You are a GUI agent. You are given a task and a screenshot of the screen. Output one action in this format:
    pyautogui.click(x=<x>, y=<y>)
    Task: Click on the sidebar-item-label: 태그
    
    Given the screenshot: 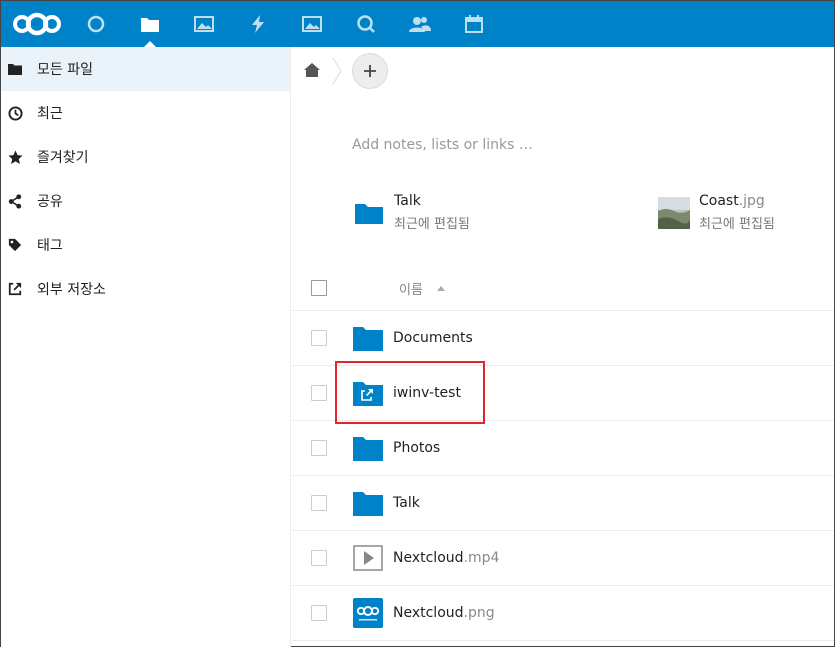 What is the action you would take?
    pyautogui.click(x=50, y=246)
    